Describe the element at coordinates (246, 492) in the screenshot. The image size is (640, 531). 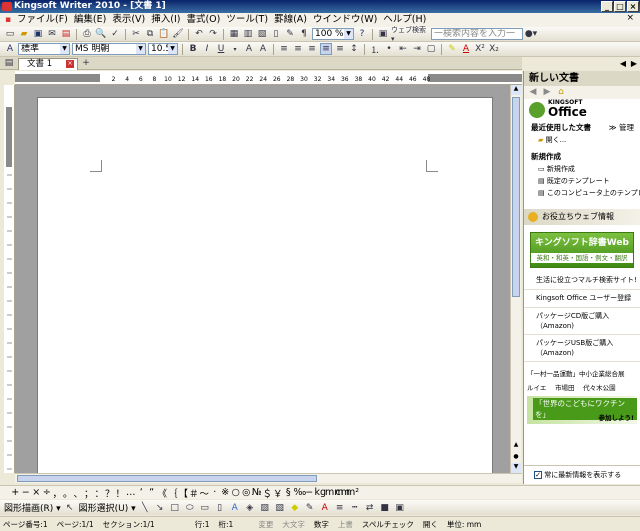
I see `symbol-button: ◎` at that location.